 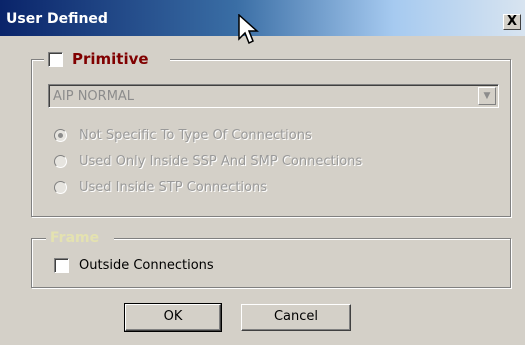 I want to click on dropdown-arrow-icon: ▼, so click(x=487, y=96).